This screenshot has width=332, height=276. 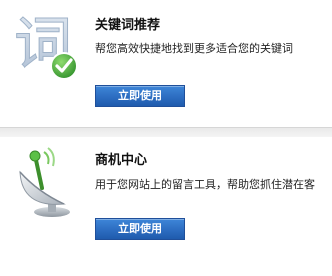 What do you see at coordinates (194, 48) in the screenshot?
I see `card-description: 帮您高效快捷地找到更多适合您的关键词` at bounding box center [194, 48].